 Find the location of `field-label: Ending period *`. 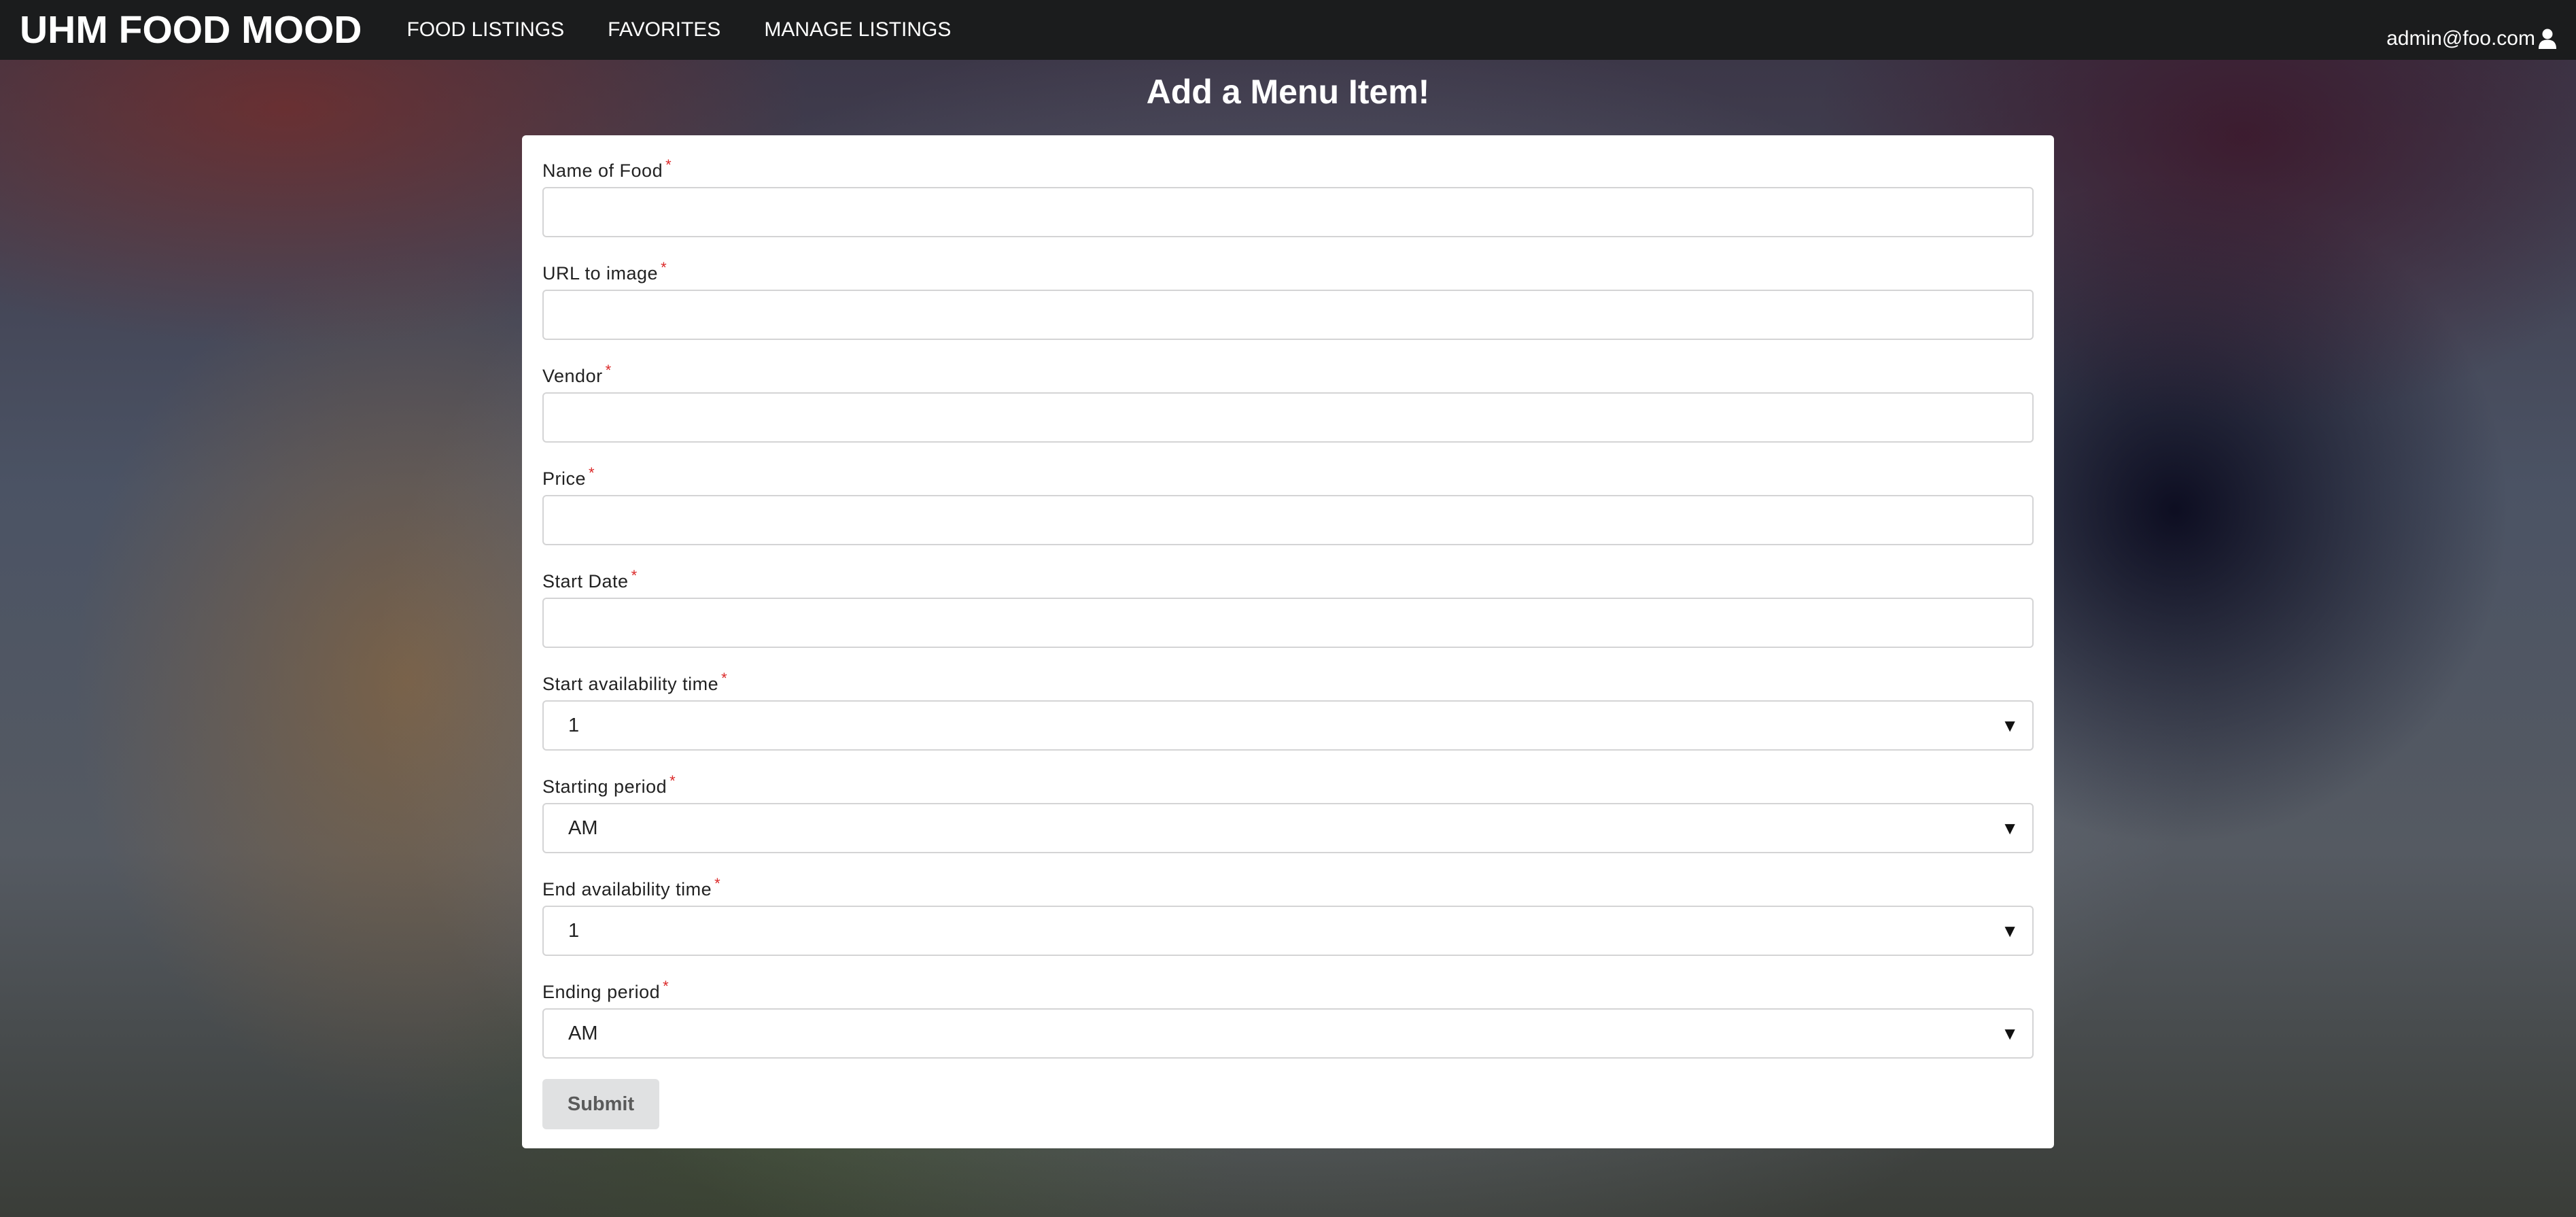

field-label: Ending period * is located at coordinates (605, 990).